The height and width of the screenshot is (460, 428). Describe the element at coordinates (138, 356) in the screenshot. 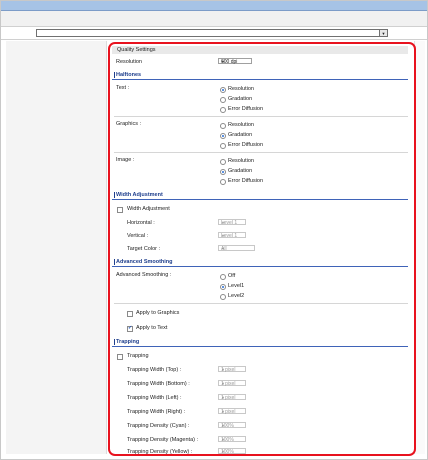

I see `trapping-check-label: Trapping` at that location.